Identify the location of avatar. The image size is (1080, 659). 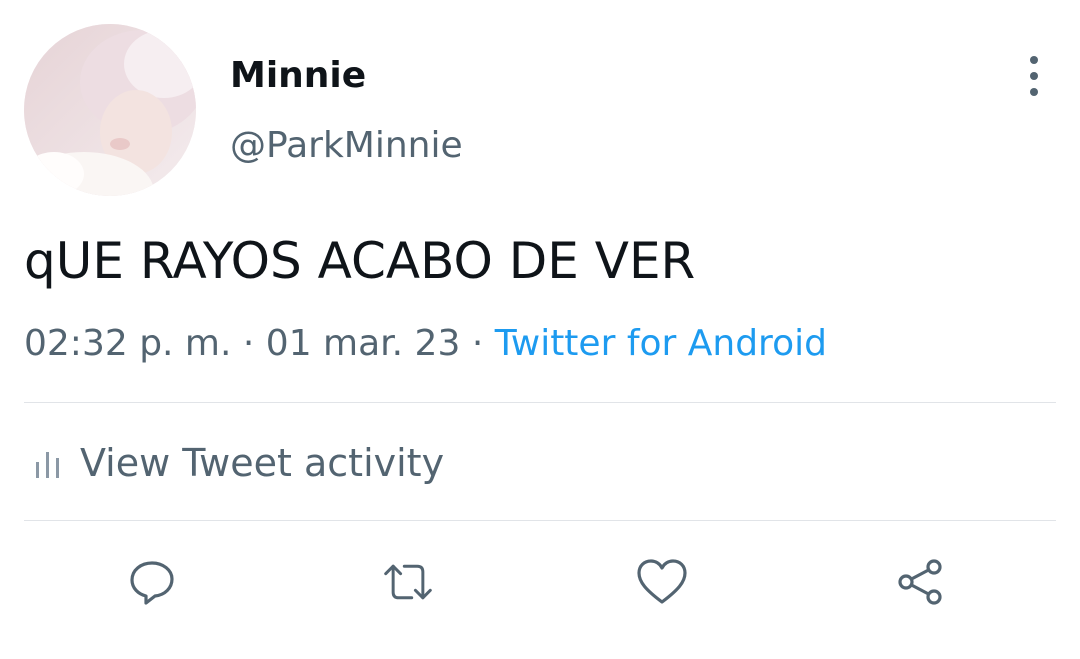
(110, 110).